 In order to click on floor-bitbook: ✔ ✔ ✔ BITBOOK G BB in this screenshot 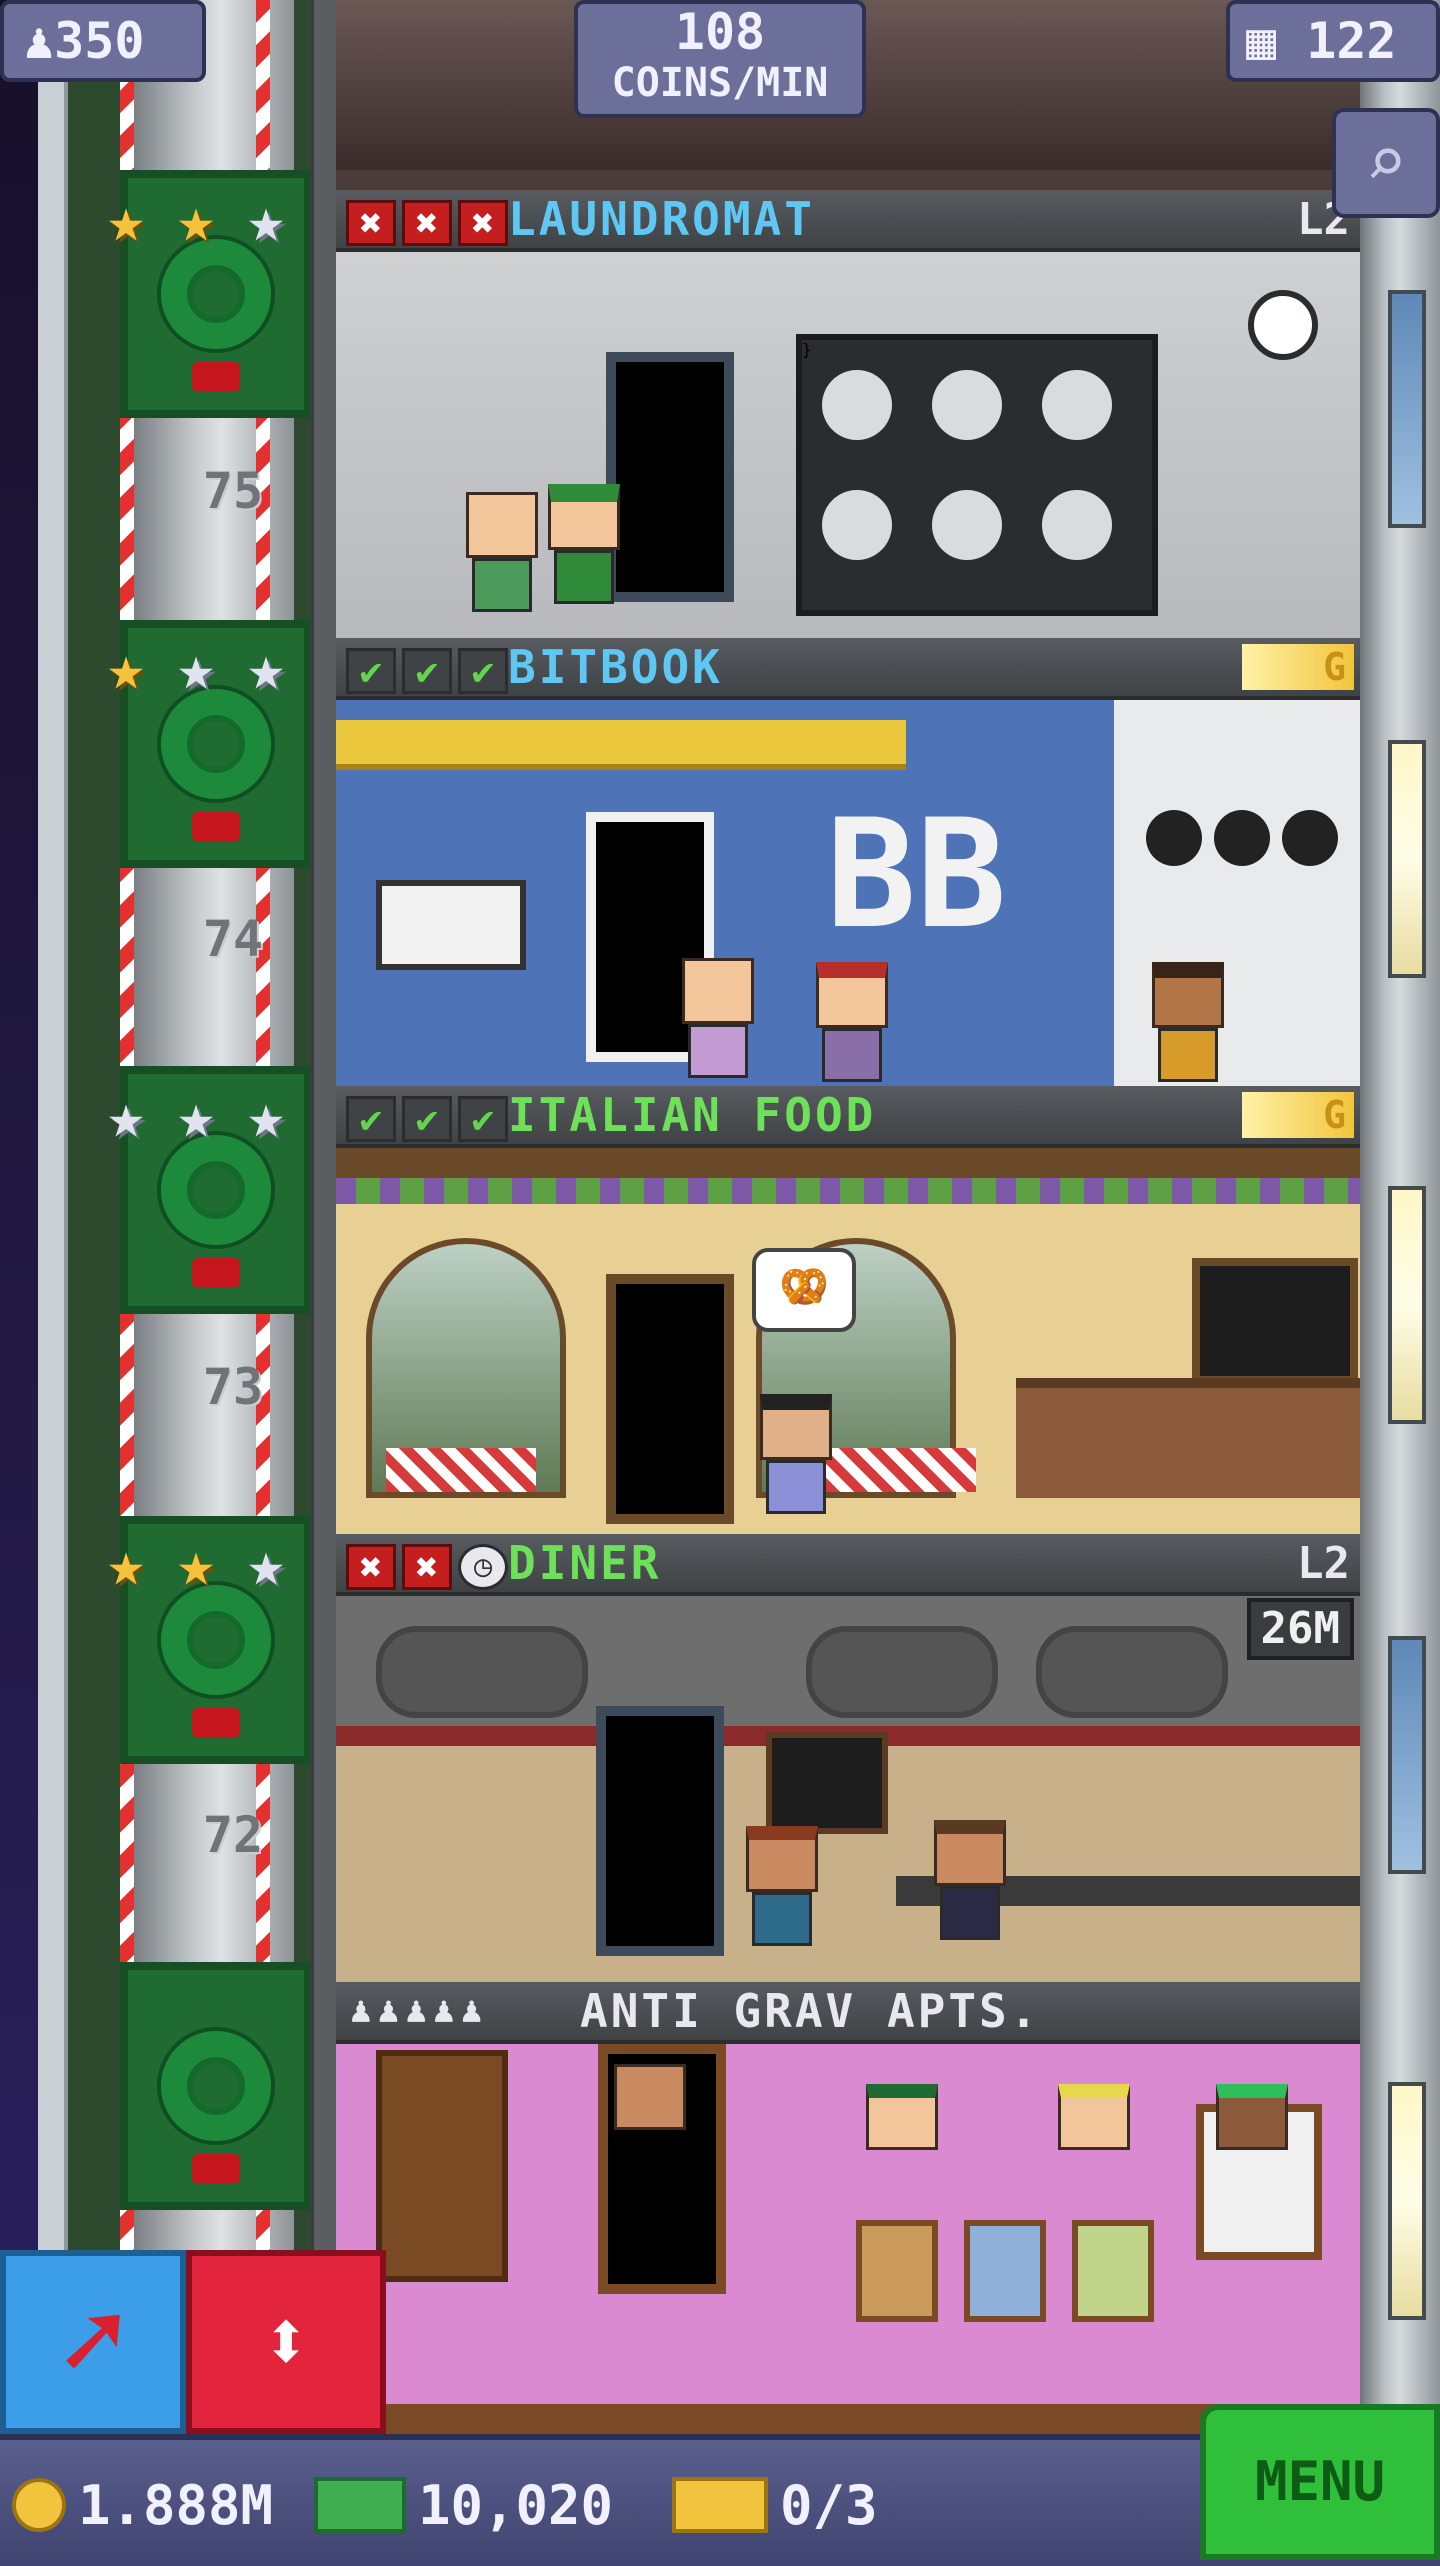, I will do `click(848, 862)`.